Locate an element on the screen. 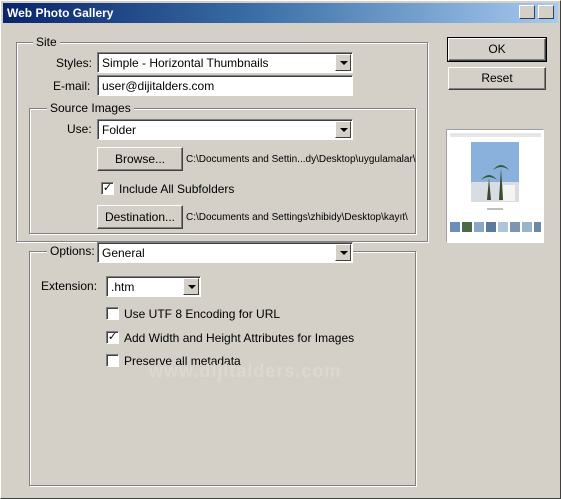 This screenshot has width=561, height=499. options-value: General is located at coordinates (123, 253).